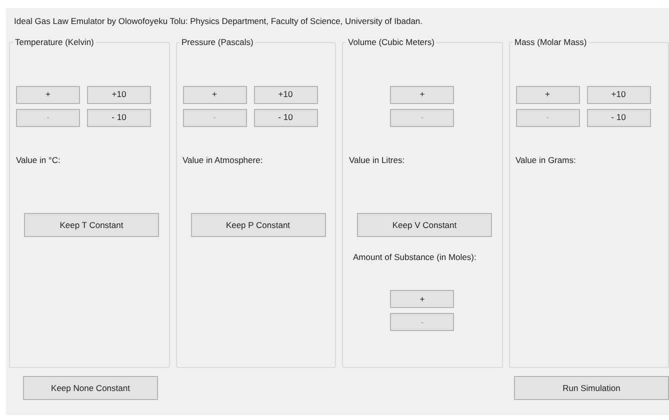  What do you see at coordinates (424, 225) in the screenshot?
I see `keep-constant-button: Keep V Constant` at bounding box center [424, 225].